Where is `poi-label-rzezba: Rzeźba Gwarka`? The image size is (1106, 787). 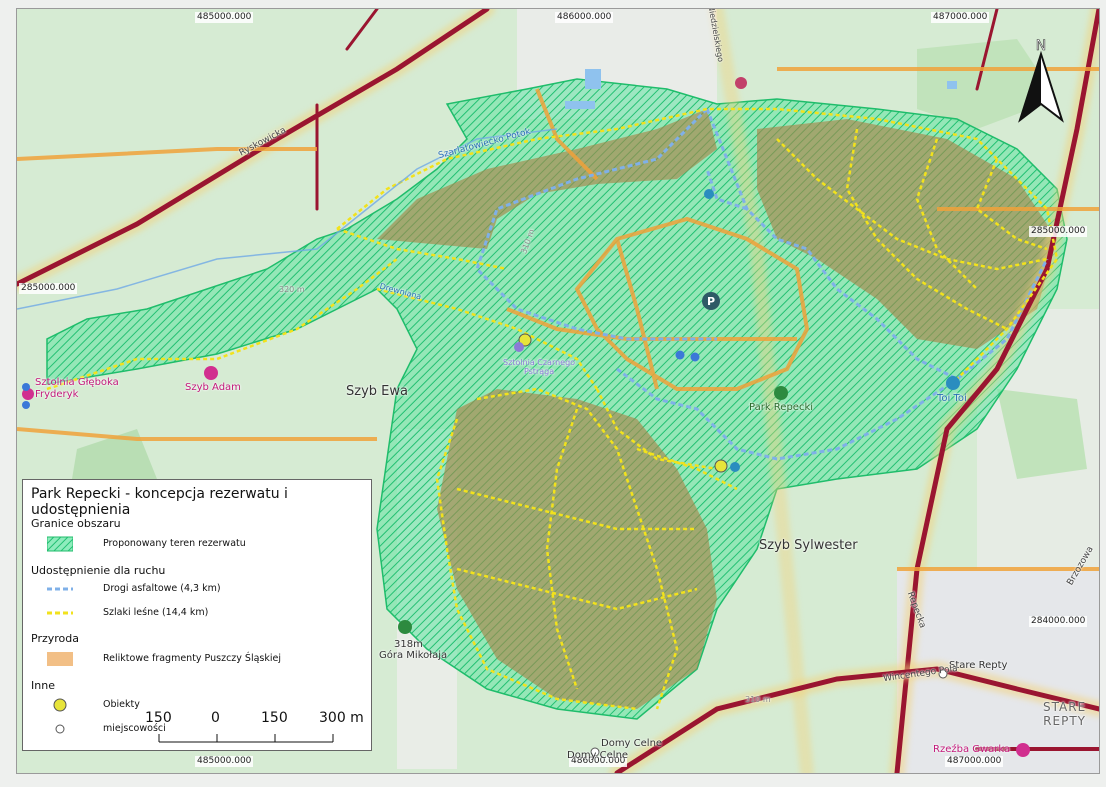
poi-label-rzezba: Rzeźba Gwarka is located at coordinates (972, 749).